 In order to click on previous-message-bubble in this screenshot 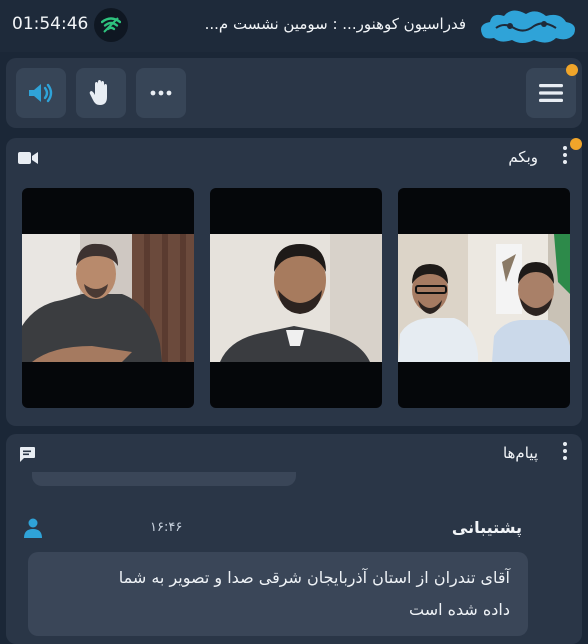, I will do `click(164, 479)`.